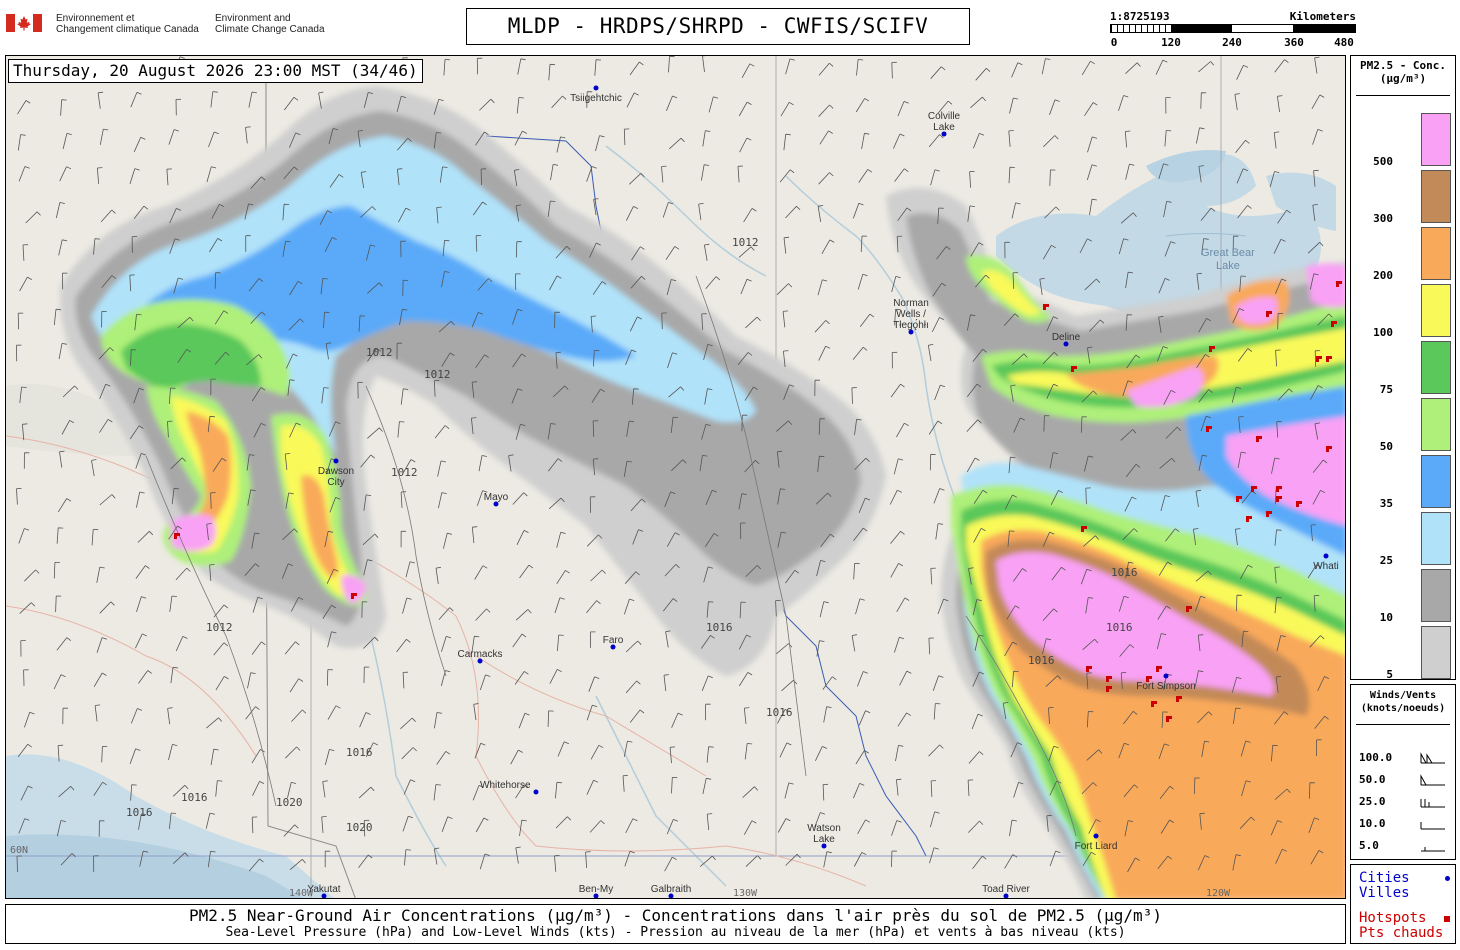 The image size is (1460, 950). What do you see at coordinates (270, 29) in the screenshot?
I see `org-en-line2: Climate Change Canada` at bounding box center [270, 29].